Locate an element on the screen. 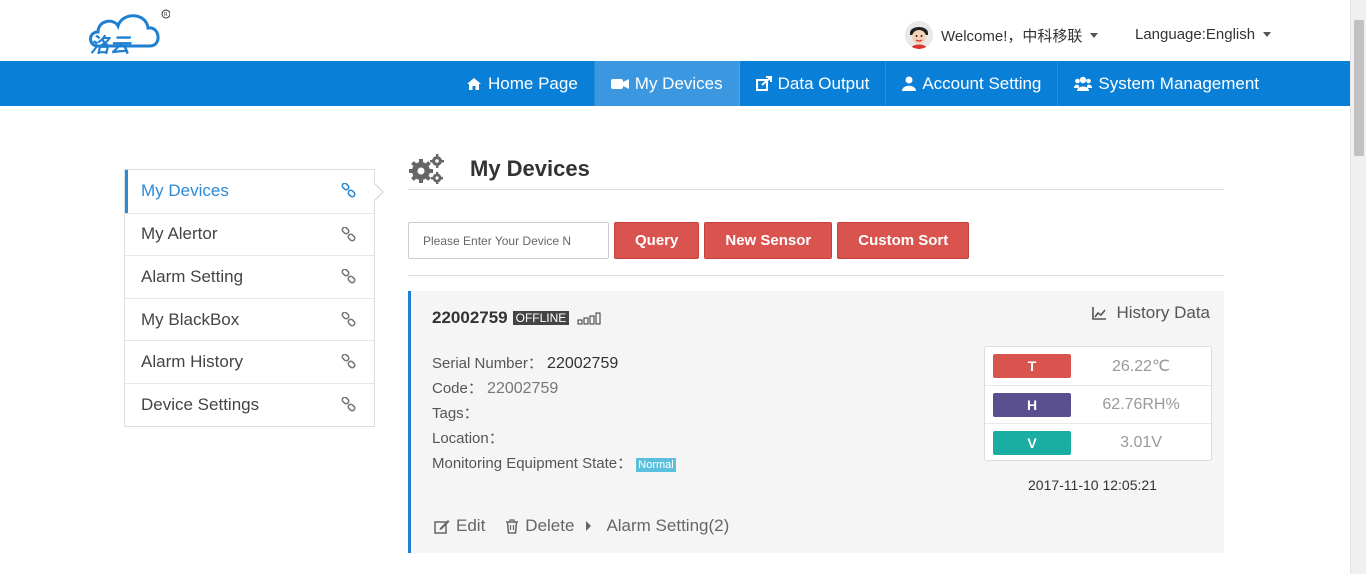 This screenshot has width=1366, height=574. language-label: Language:English is located at coordinates (1195, 34).